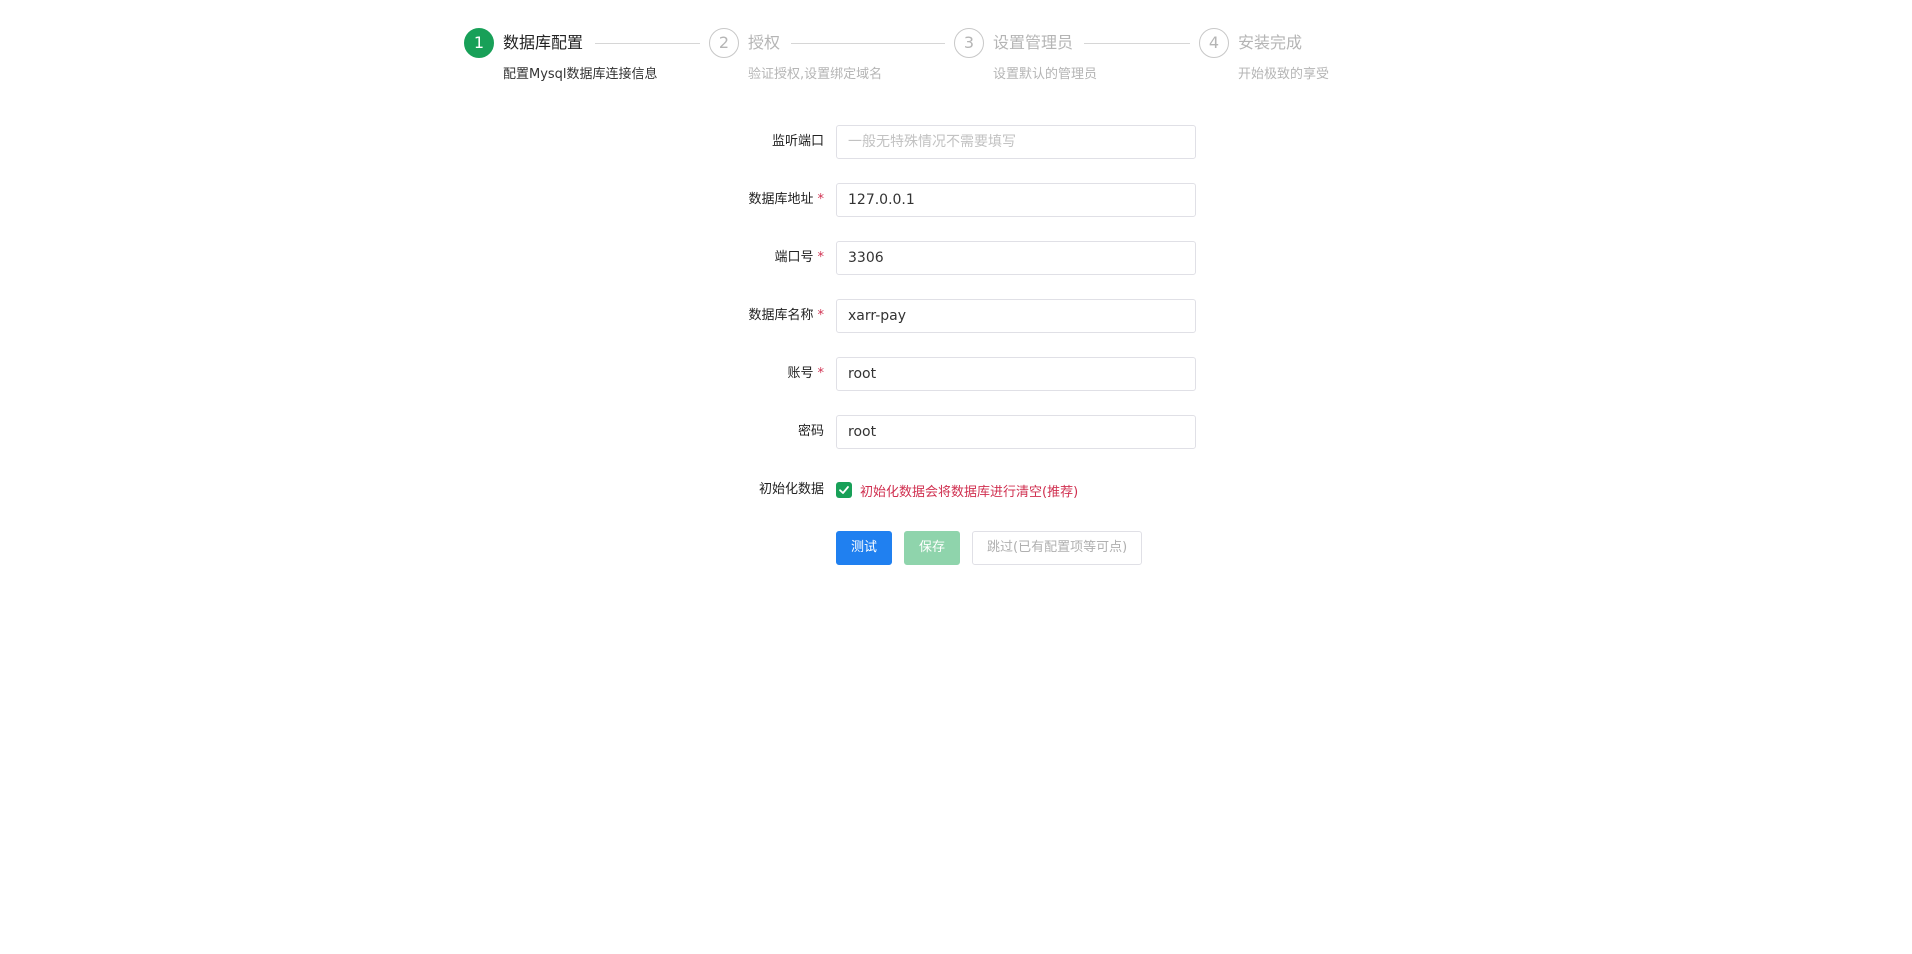  Describe the element at coordinates (1076, 58) in the screenshot. I see `step-set-admin: 3 设置管理员 设置默认的管理员` at that location.